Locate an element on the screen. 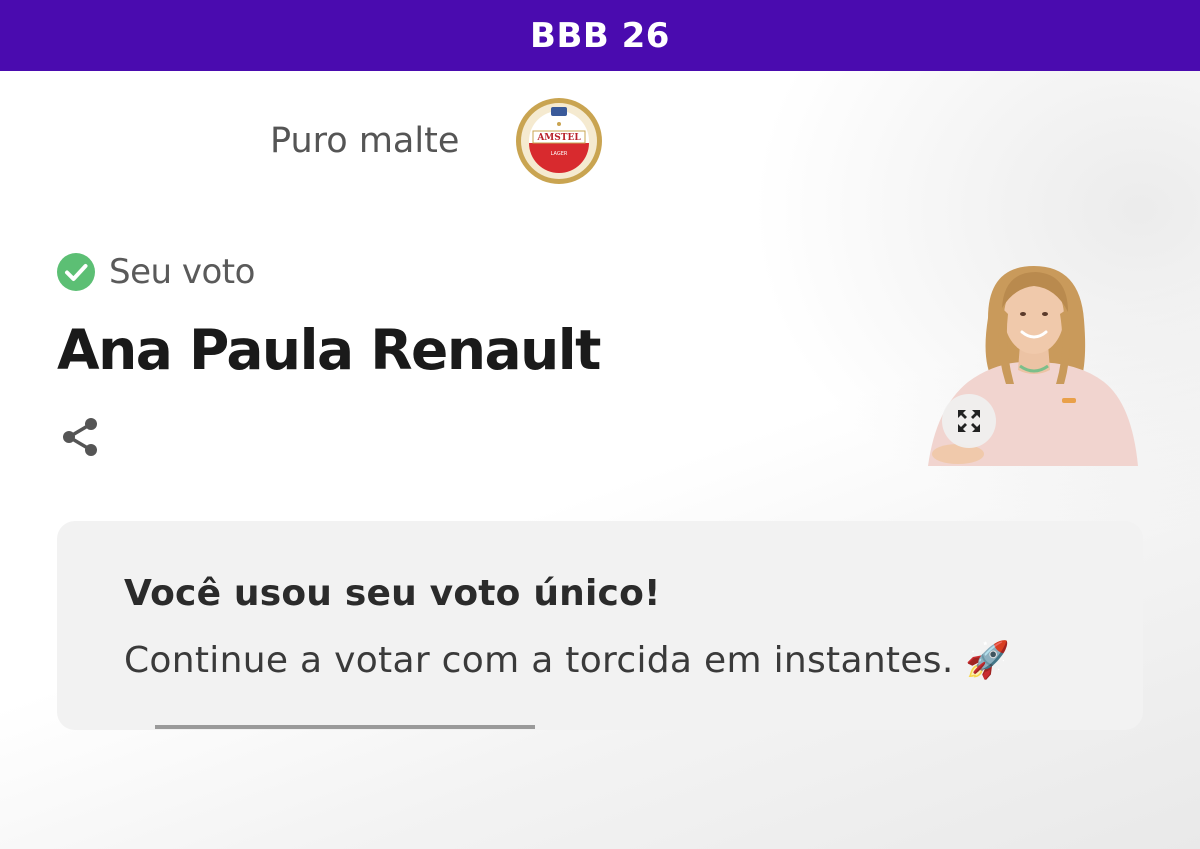 This screenshot has height=849, width=1200. vote-status-row: Seu voto is located at coordinates (156, 272).